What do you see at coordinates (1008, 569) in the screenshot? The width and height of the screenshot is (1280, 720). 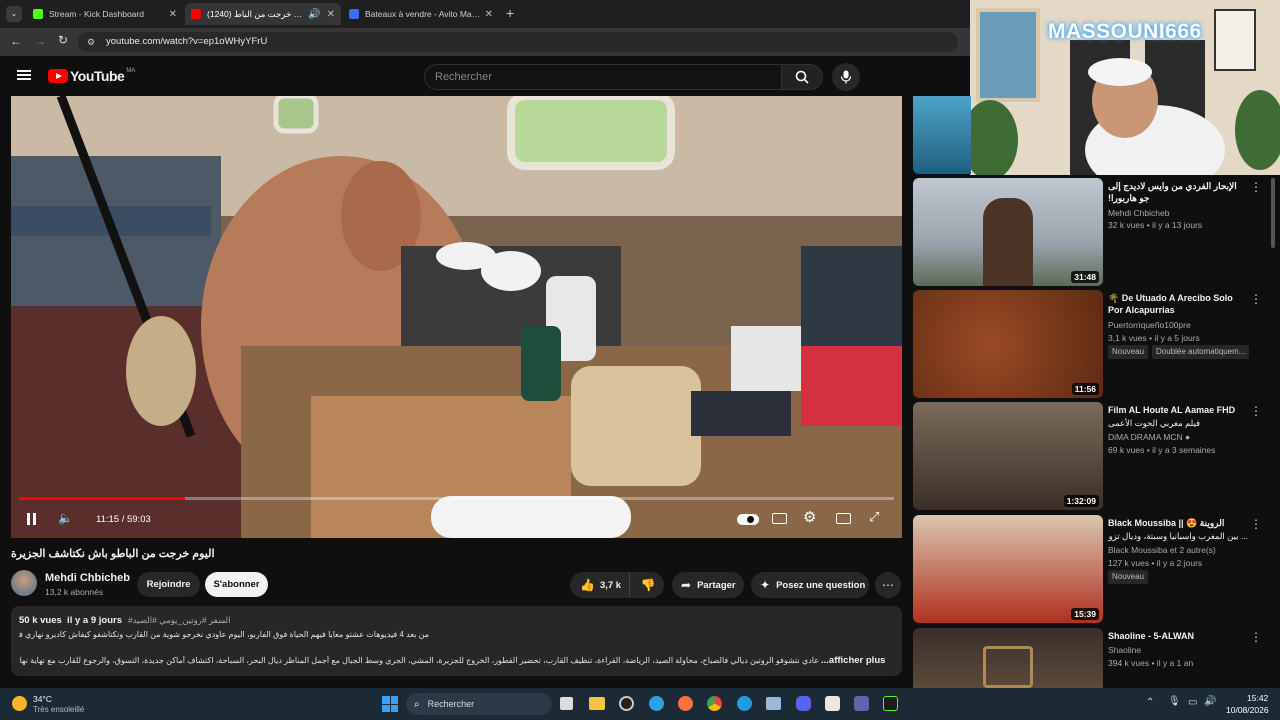 I see `recommendation-thumbnail: 15:39` at bounding box center [1008, 569].